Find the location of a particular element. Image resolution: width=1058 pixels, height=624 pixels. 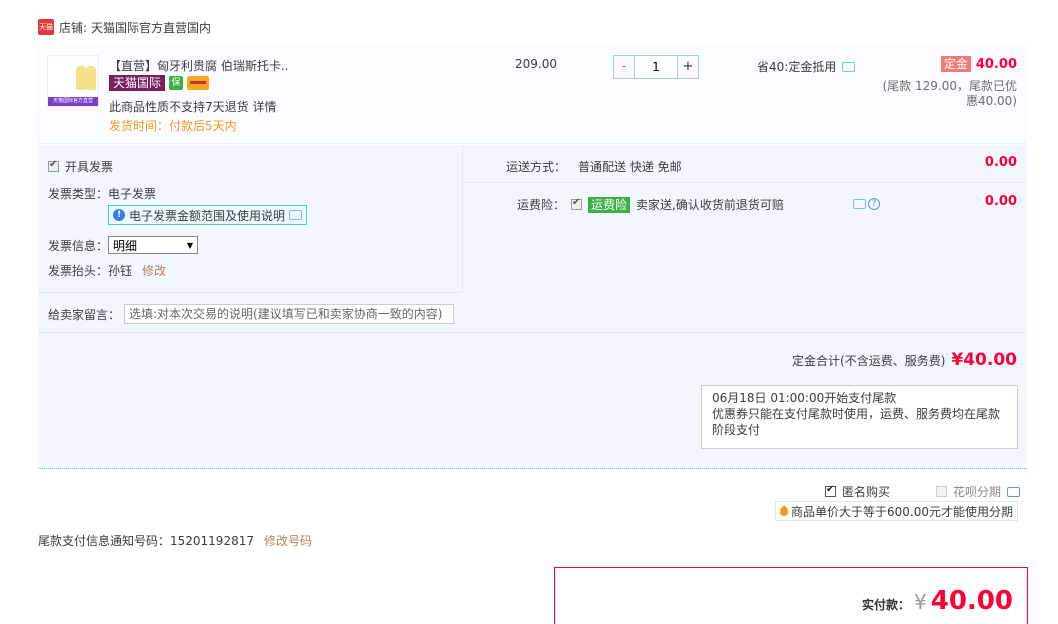

shipping-method-value: 普通配送 快递 免邮 is located at coordinates (630, 167).